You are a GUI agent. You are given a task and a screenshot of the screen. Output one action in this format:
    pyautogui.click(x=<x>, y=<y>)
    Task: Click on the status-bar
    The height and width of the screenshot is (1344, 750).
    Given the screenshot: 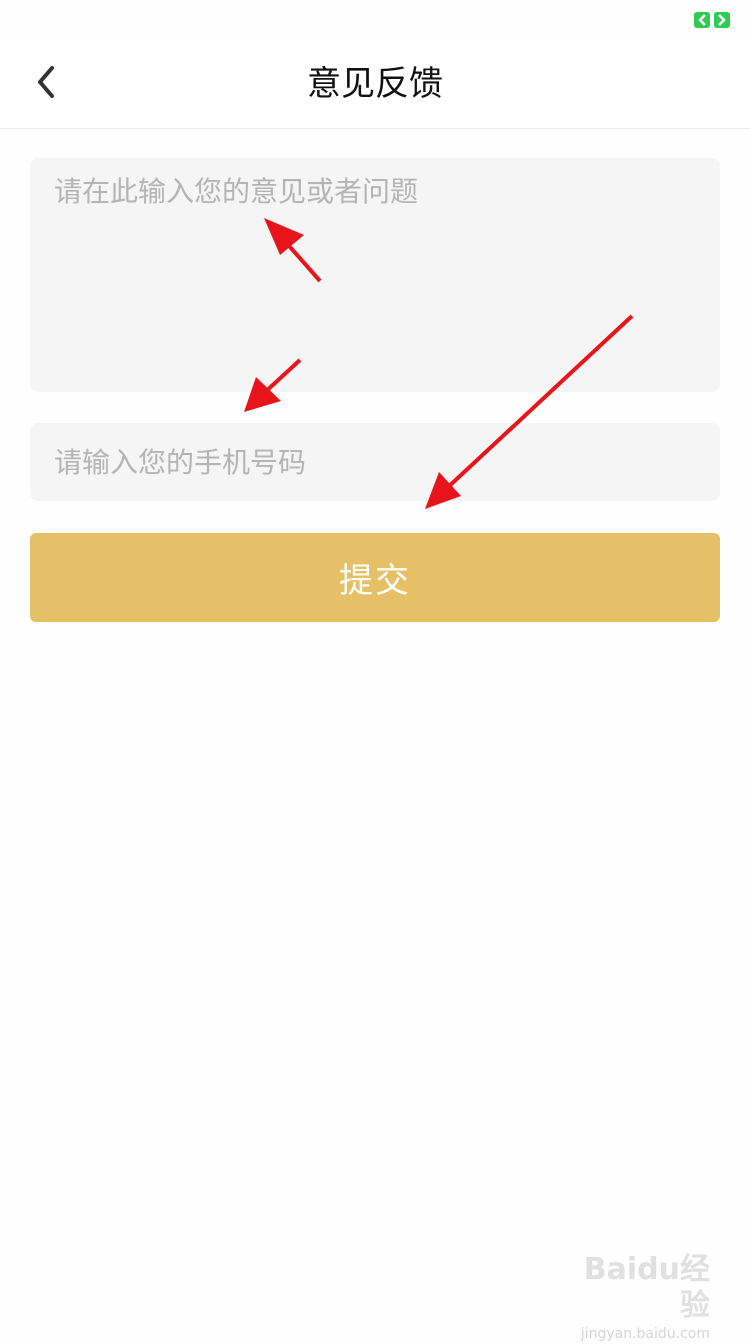 What is the action you would take?
    pyautogui.click(x=375, y=20)
    